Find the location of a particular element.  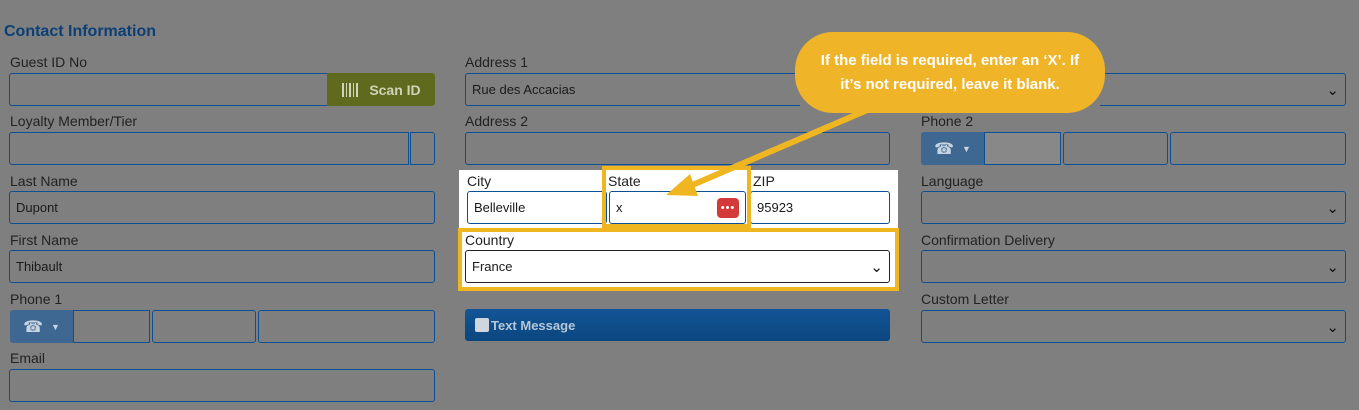

callout-arrow is located at coordinates (770, 150).